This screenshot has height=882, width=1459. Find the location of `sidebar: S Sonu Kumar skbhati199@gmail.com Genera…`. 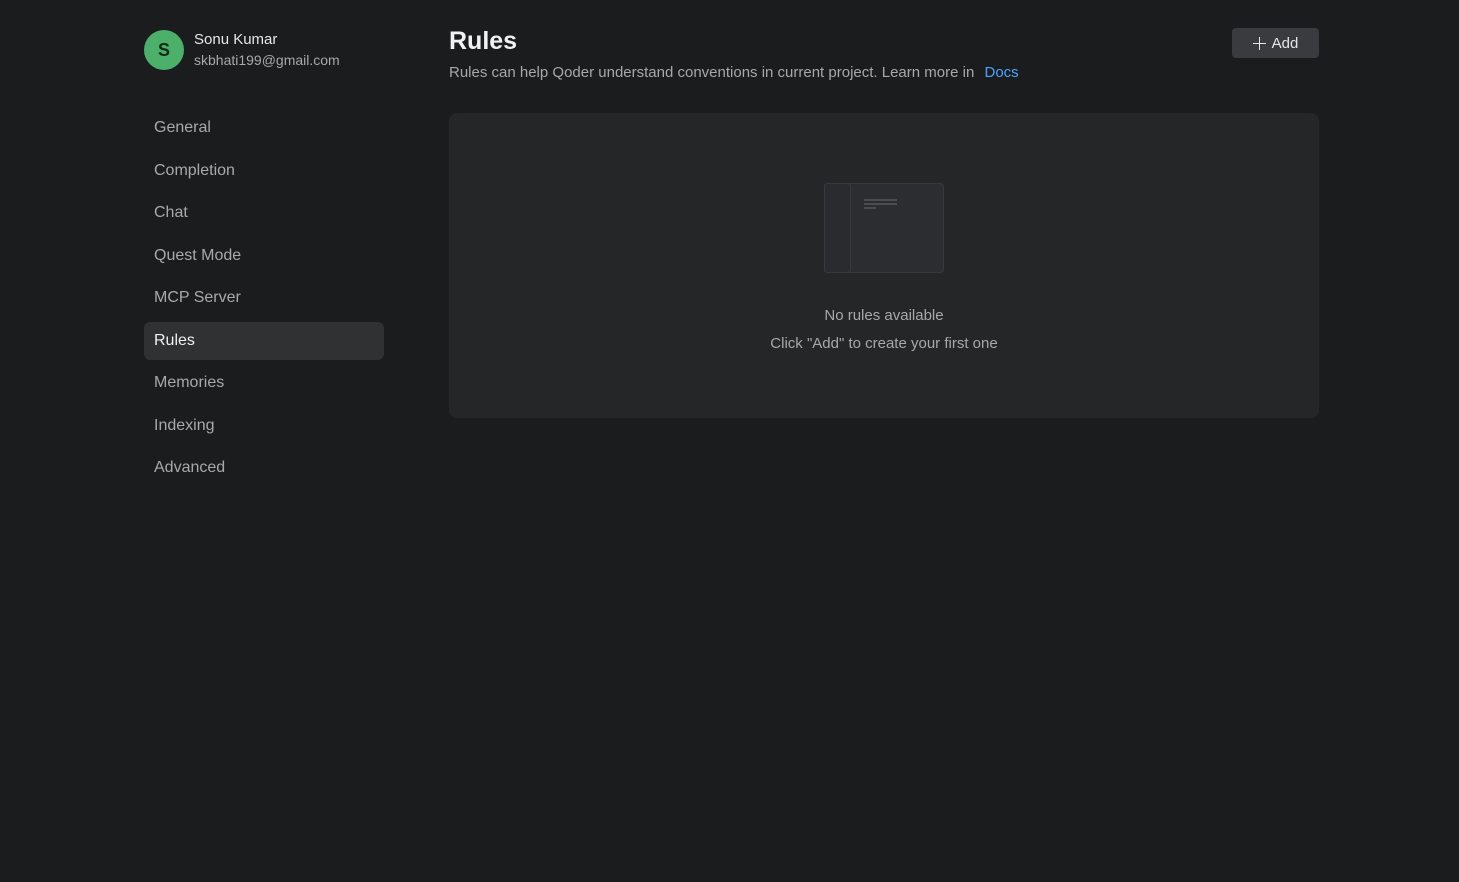

sidebar: S Sonu Kumar skbhati199@gmail.com Genera… is located at coordinates (264, 260).